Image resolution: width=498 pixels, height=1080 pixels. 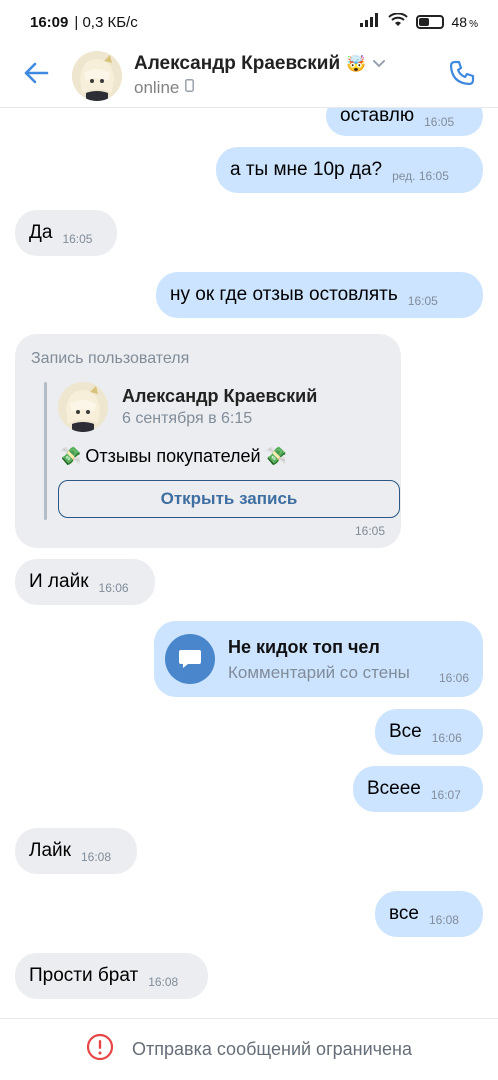 I want to click on repost-text-label: Отзывы покупателей, so click(x=173, y=456).